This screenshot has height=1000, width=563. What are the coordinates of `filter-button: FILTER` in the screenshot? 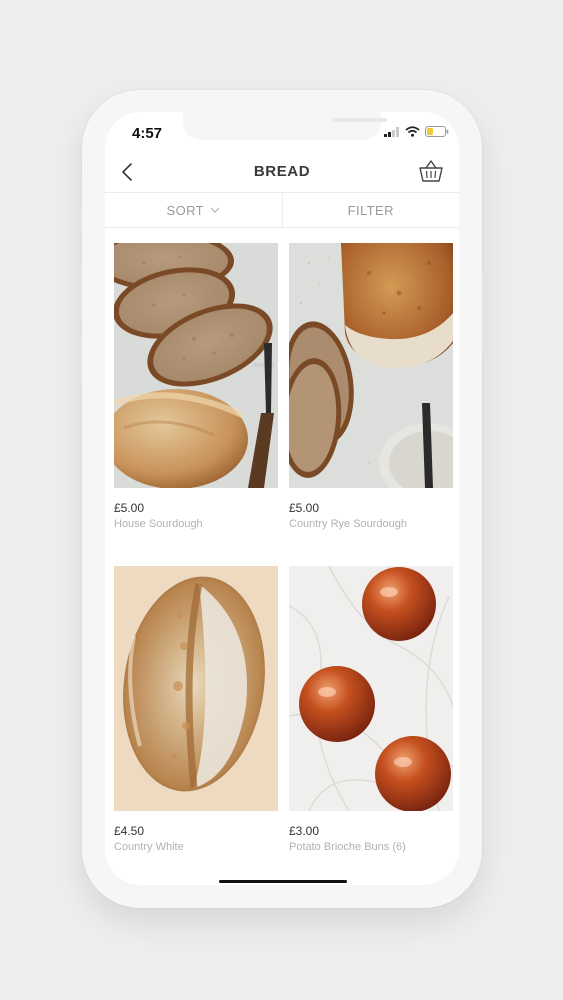 It's located at (370, 210).